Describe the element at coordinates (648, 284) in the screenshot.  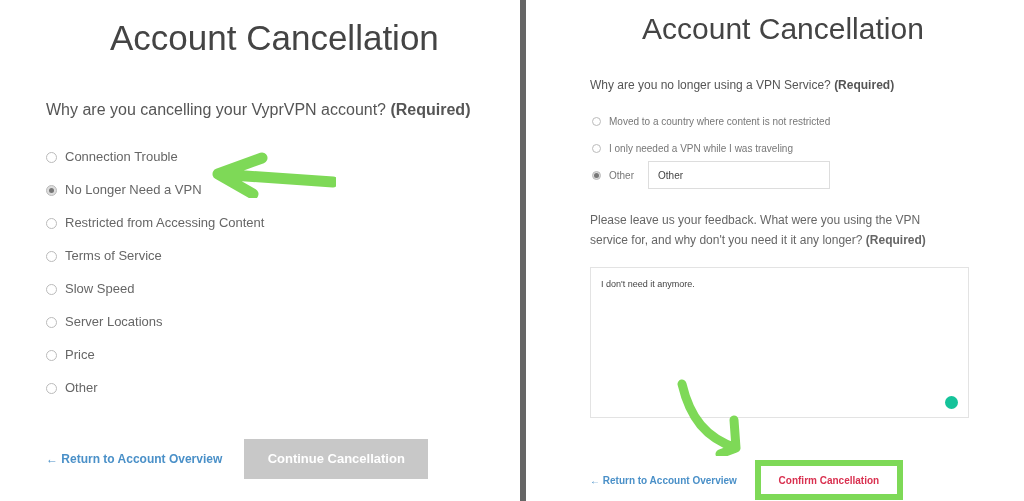
I see `feedback-text: I don't need it anymore.` at that location.